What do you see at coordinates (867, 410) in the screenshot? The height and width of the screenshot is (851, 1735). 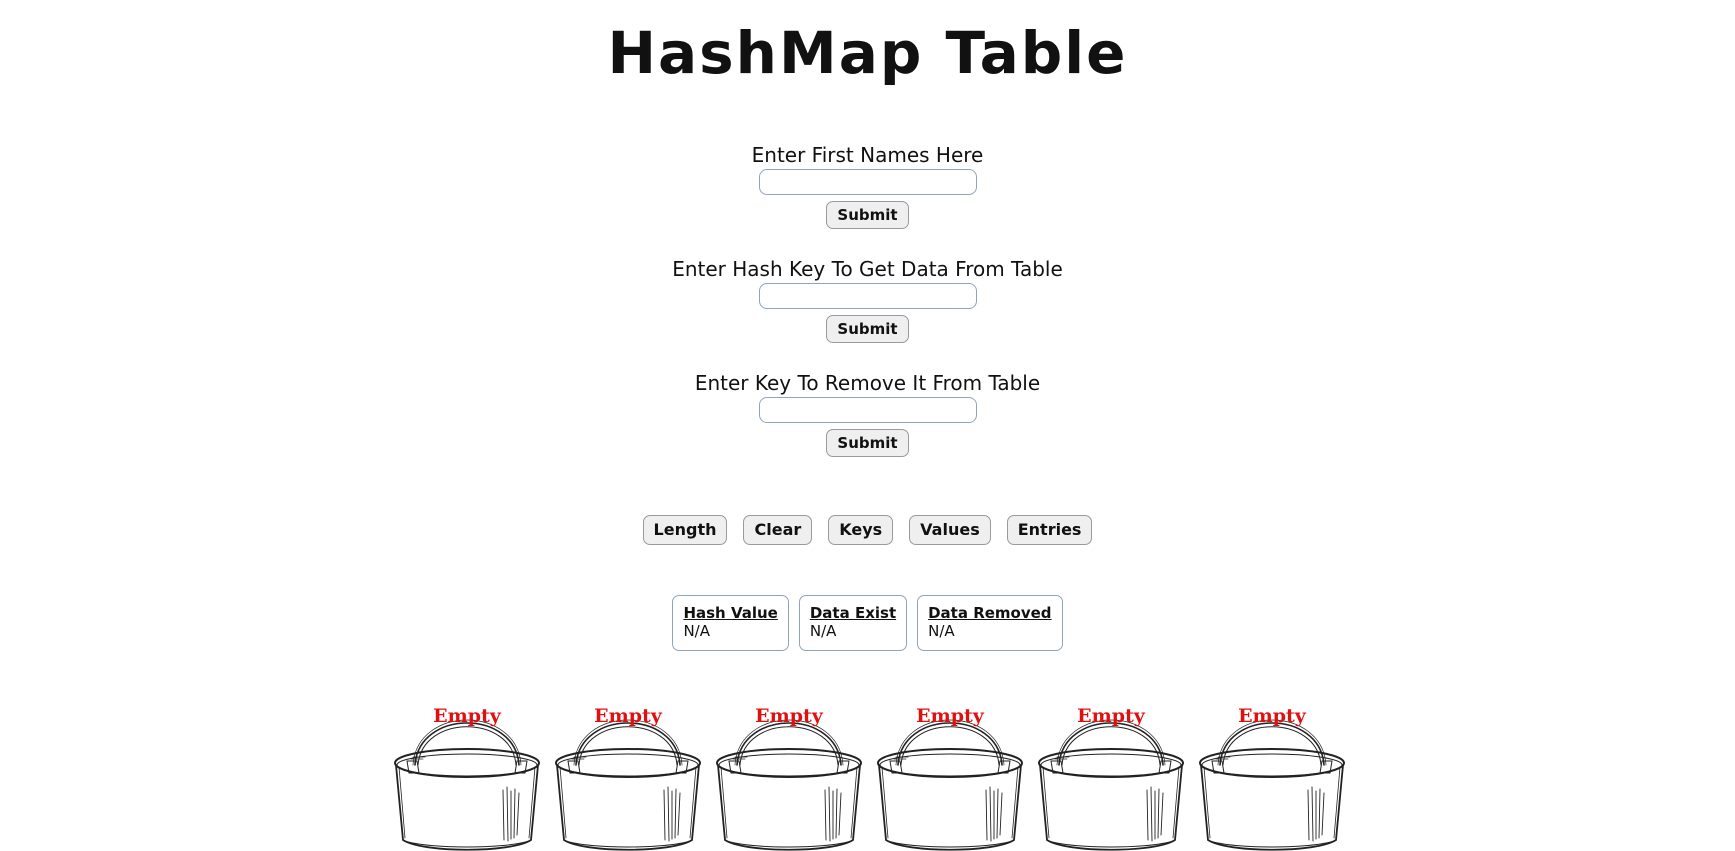 I see `remove-key-input` at bounding box center [867, 410].